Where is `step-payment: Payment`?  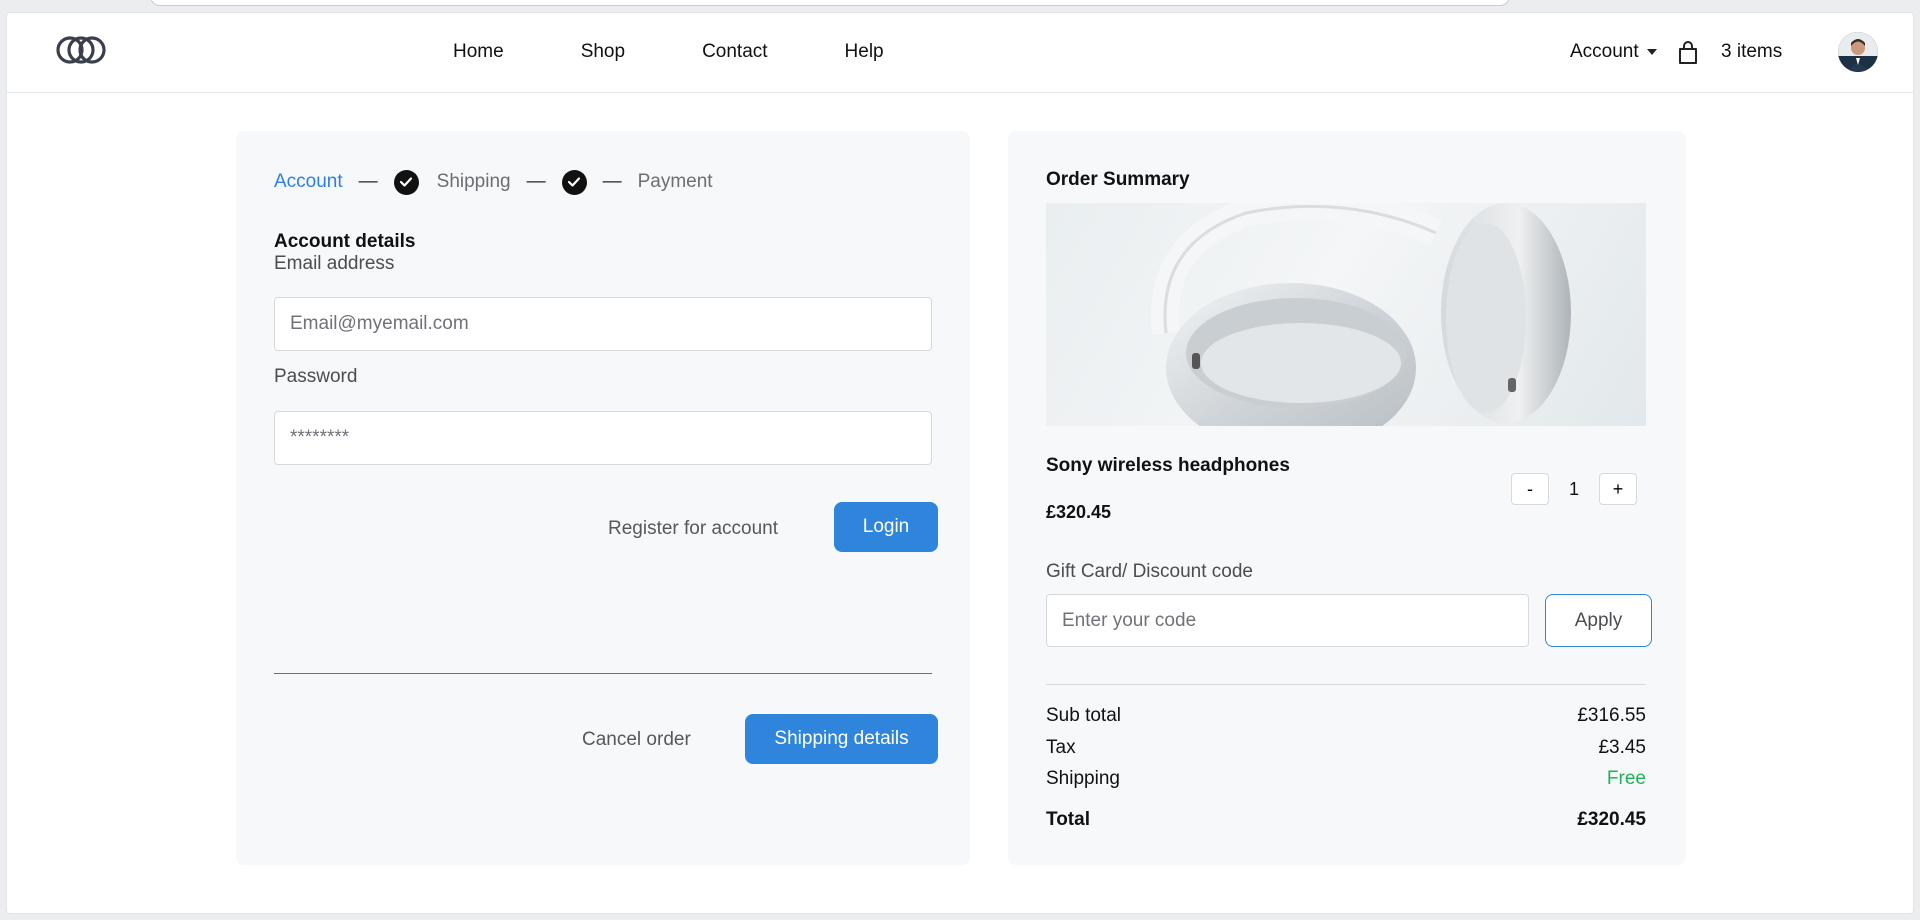
step-payment: Payment is located at coordinates (675, 182).